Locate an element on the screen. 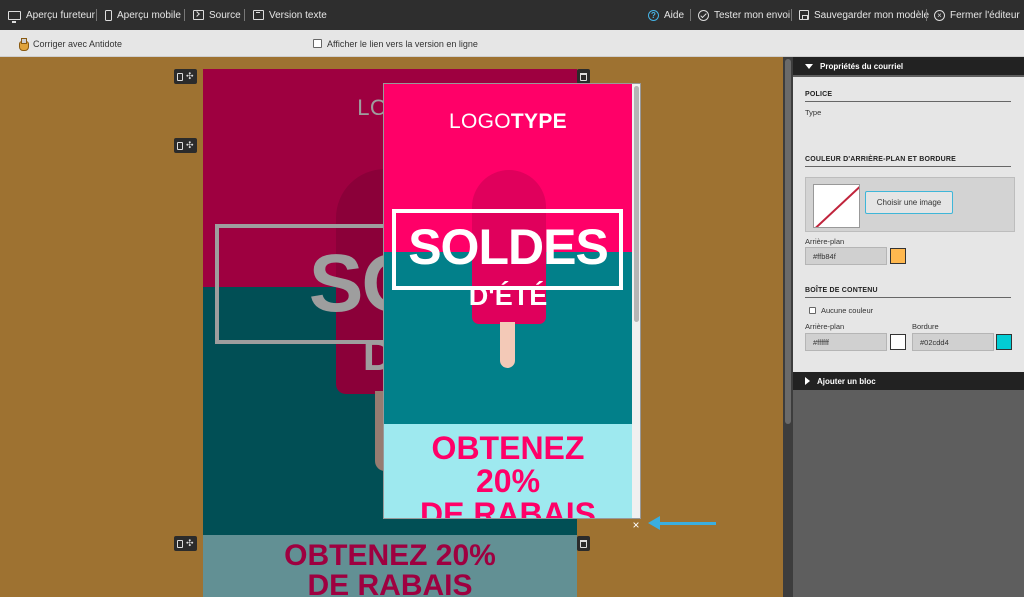  close-circle-icon: × is located at coordinates (939, 15).